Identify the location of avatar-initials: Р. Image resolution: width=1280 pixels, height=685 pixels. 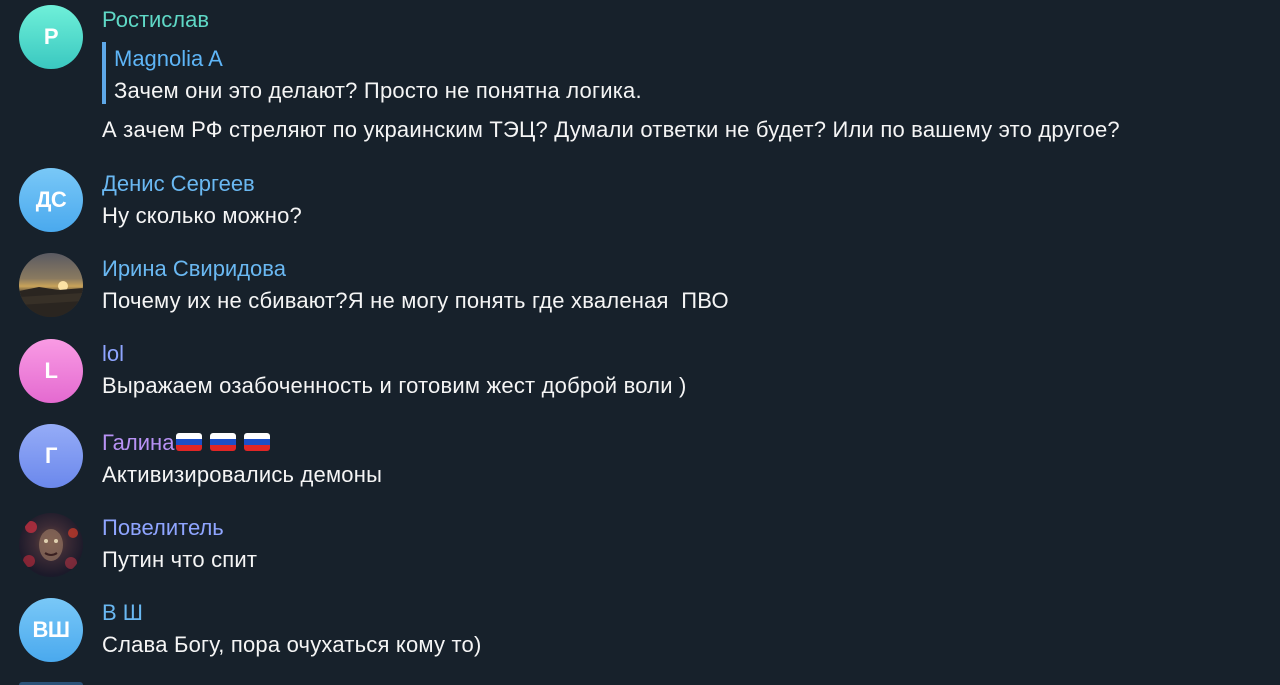
(51, 36).